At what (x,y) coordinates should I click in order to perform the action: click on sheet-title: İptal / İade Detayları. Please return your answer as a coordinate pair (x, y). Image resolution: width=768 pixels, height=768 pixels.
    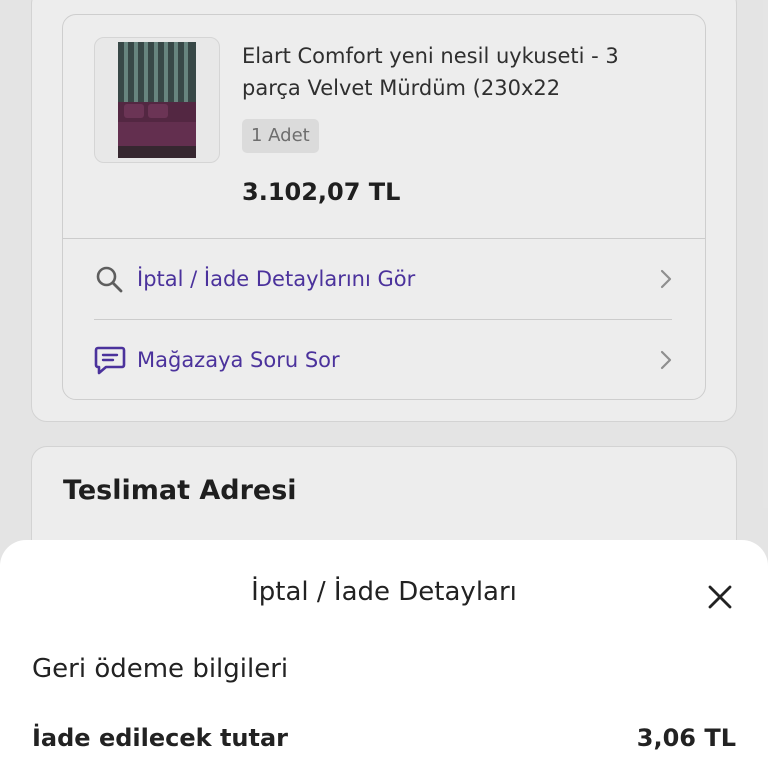
    Looking at the image, I should click on (384, 592).